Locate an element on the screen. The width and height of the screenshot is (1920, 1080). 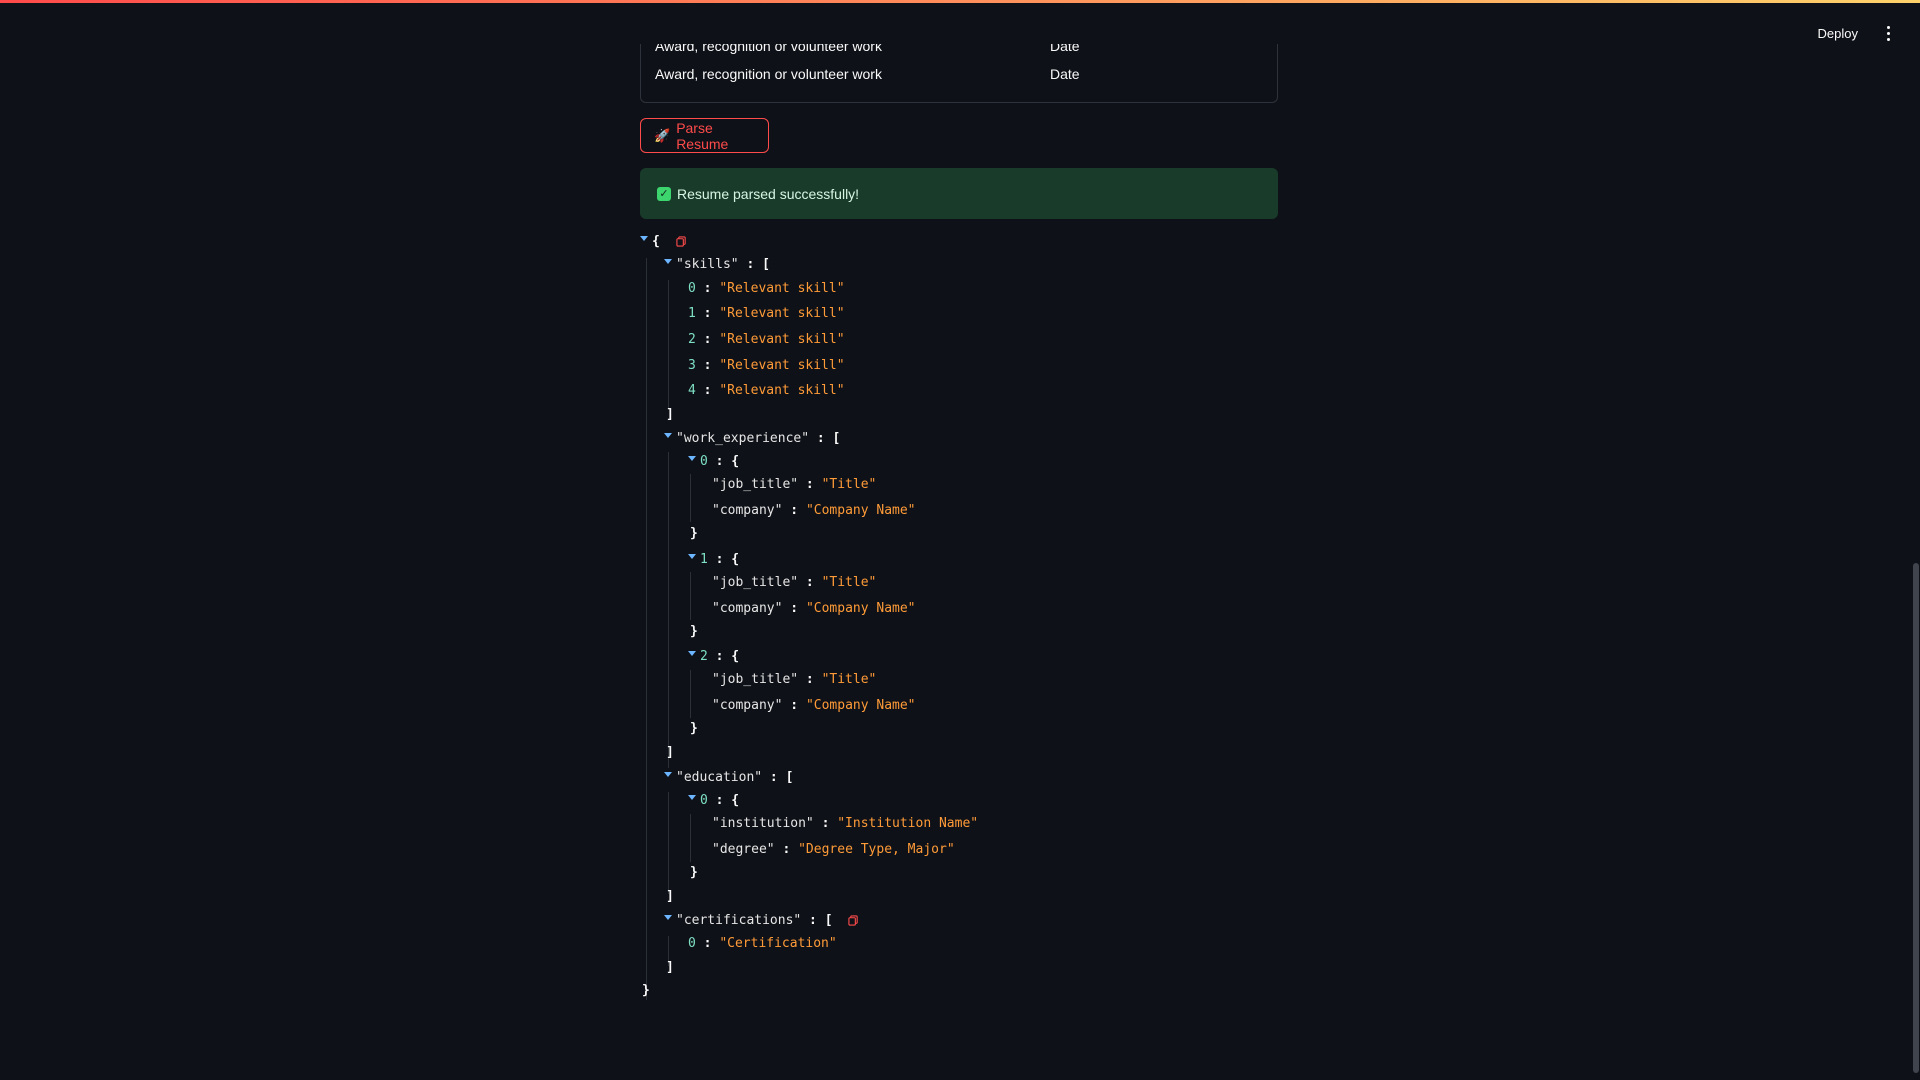
parse-resume-label: Parse Resume is located at coordinates (702, 135).